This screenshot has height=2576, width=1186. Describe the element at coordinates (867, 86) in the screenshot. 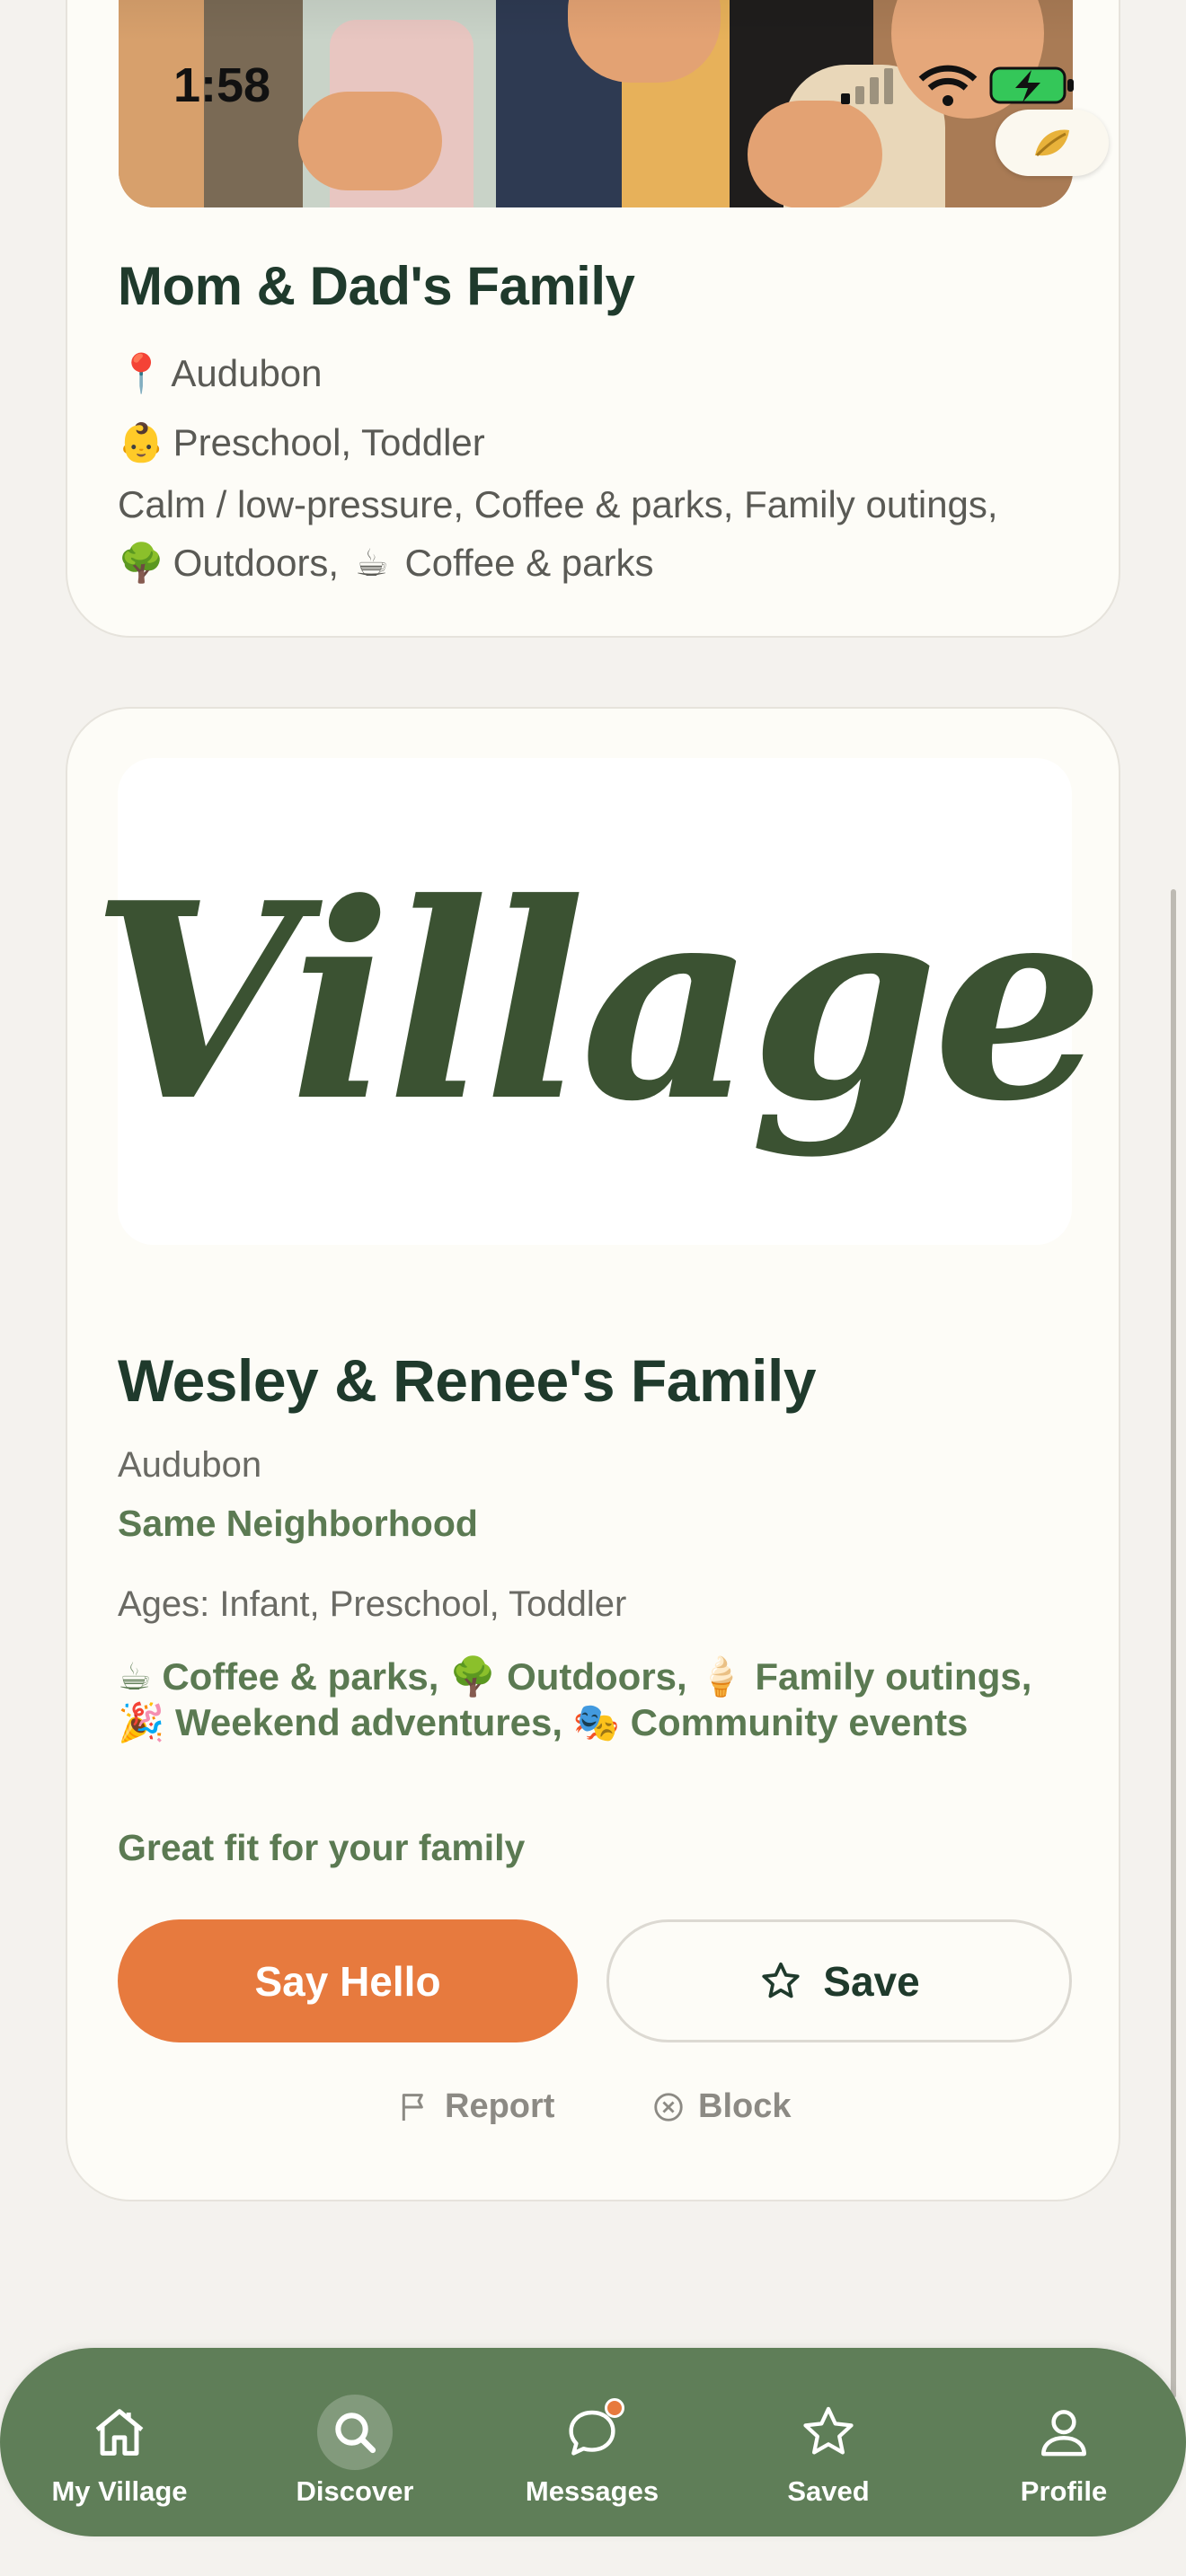

I see `cellular-signal-icon` at that location.